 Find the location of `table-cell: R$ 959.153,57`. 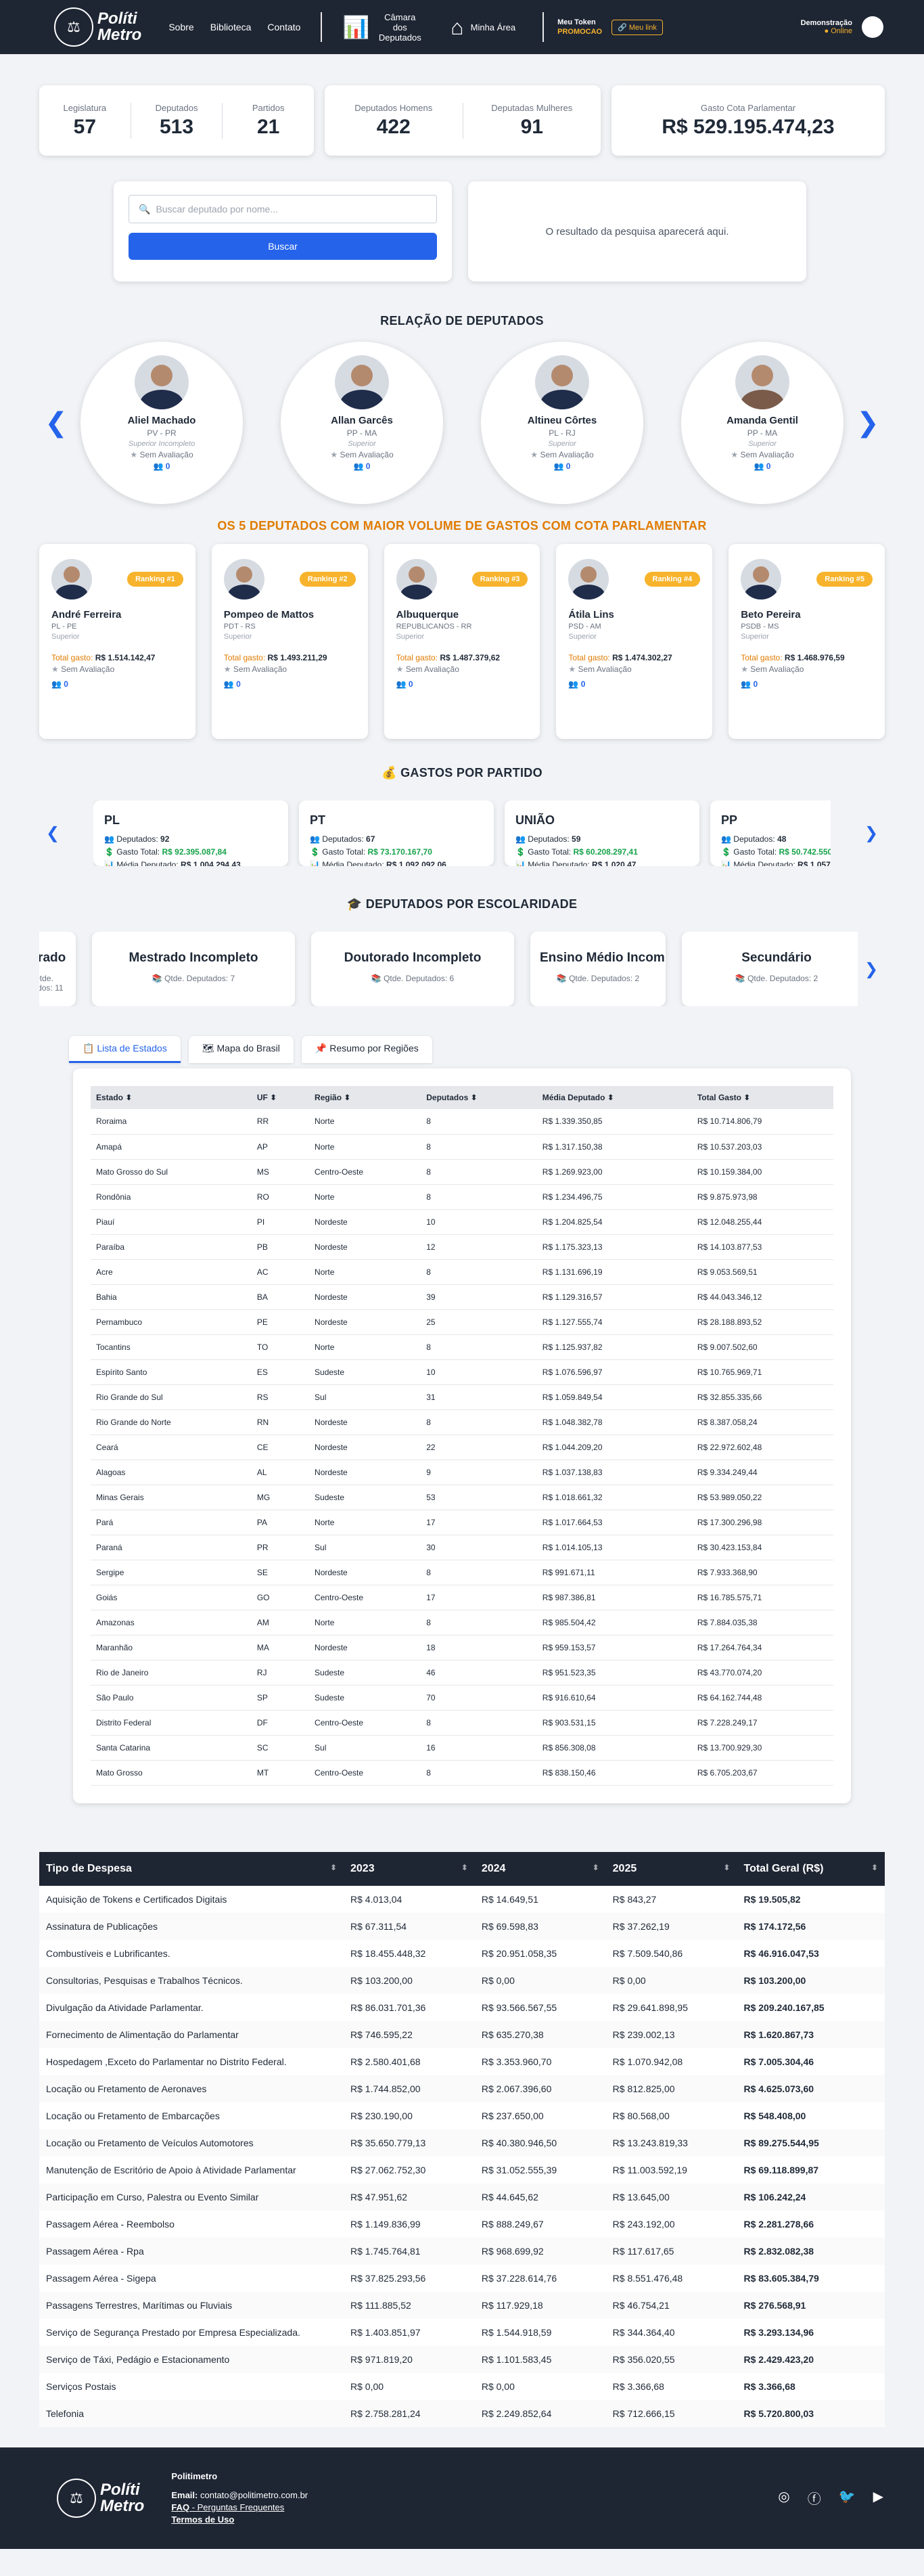

table-cell: R$ 959.153,57 is located at coordinates (614, 1648).